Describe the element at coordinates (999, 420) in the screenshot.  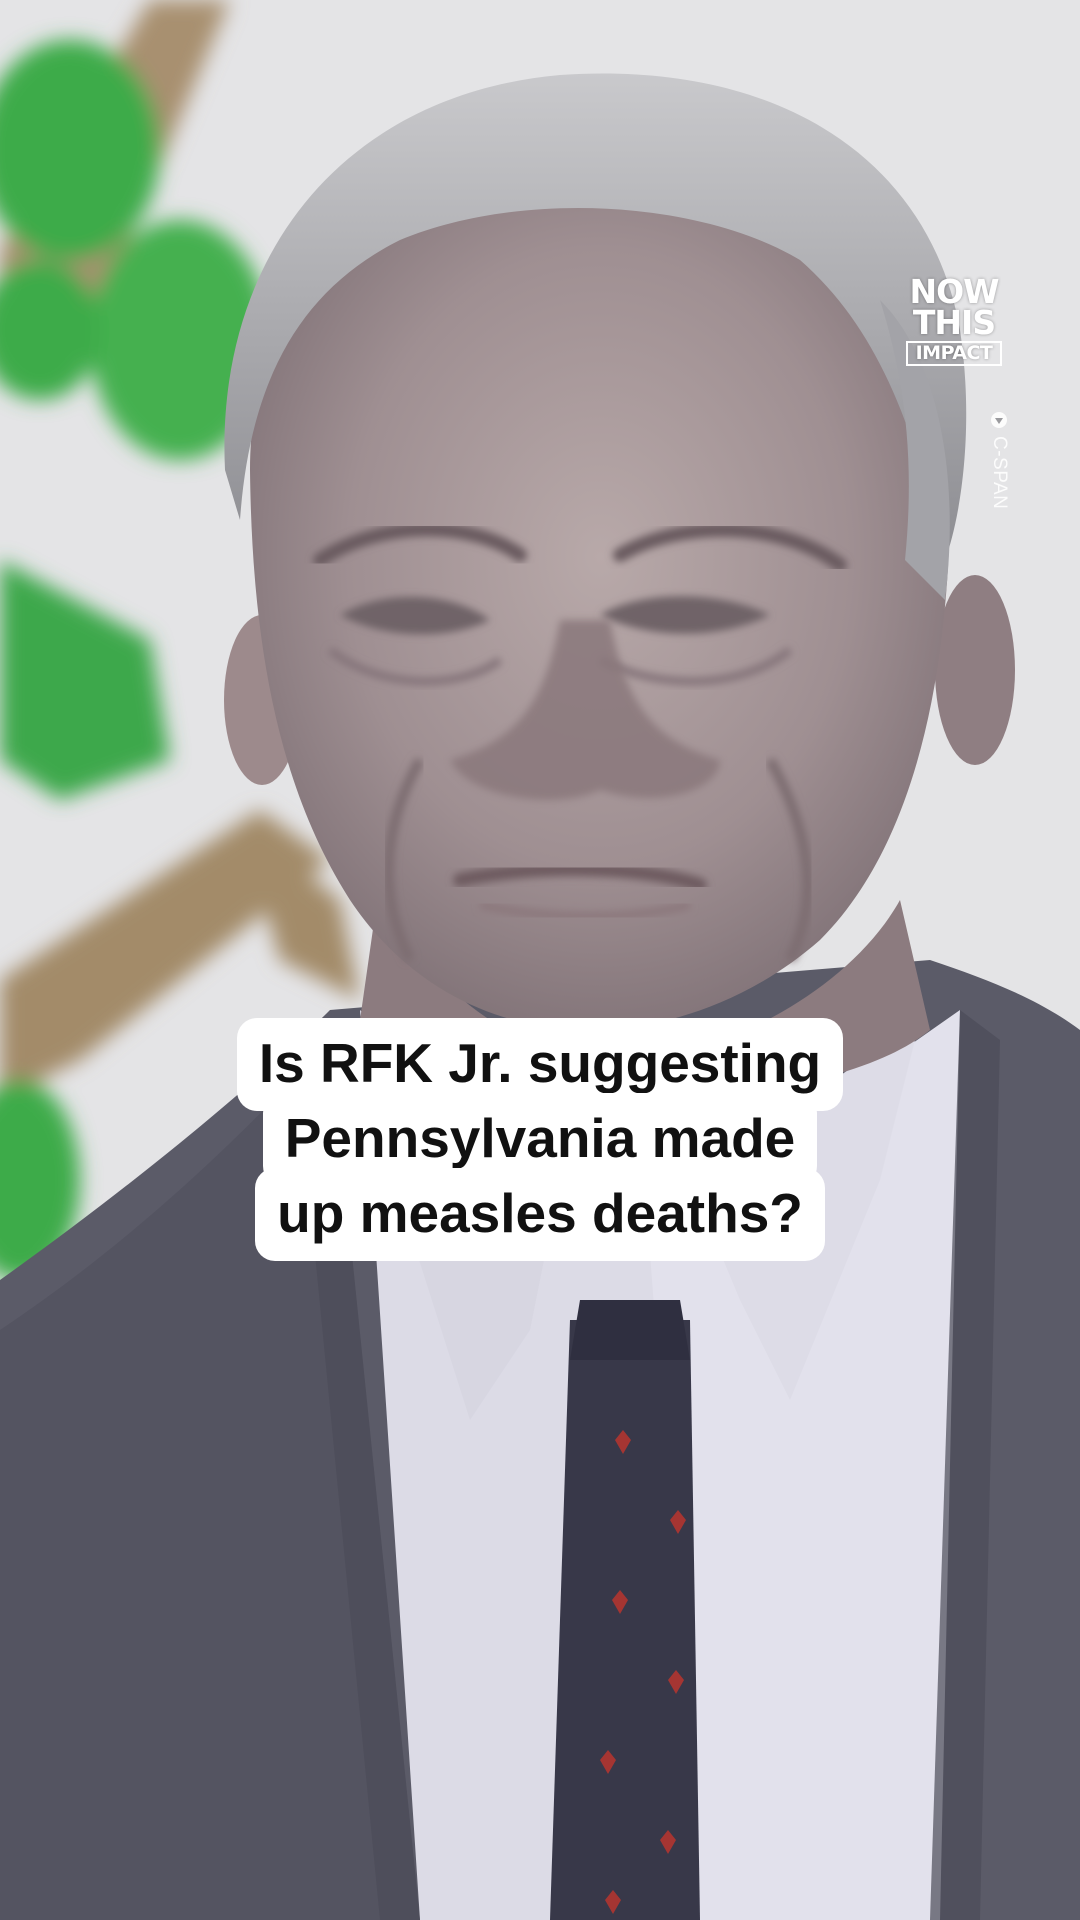
I see `cspan-icon` at that location.